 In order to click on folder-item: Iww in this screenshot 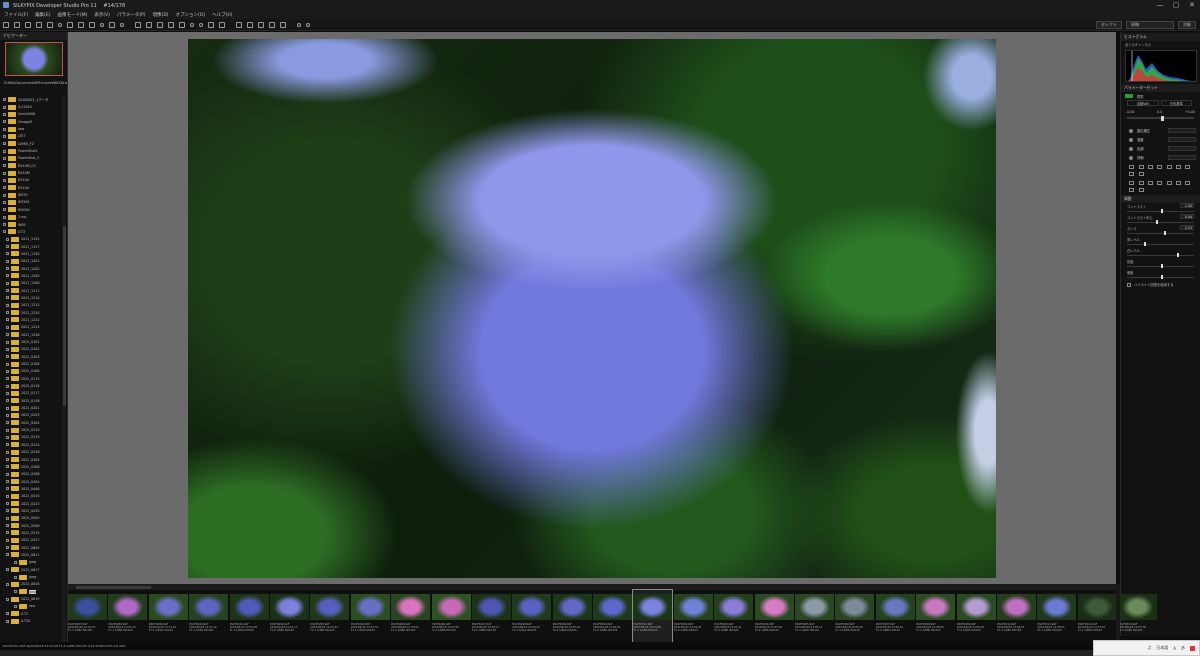, I will do `click(31, 128)`.